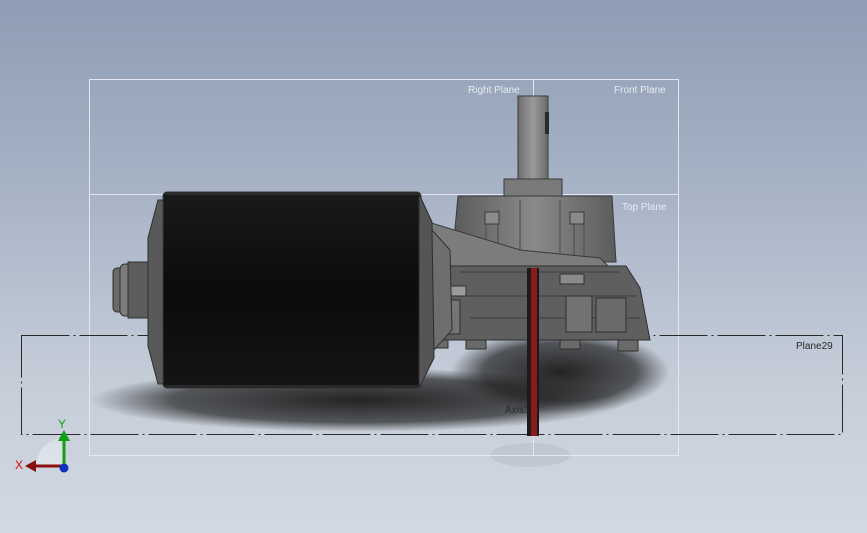  What do you see at coordinates (62, 424) in the screenshot?
I see `triad-y-label: Y` at bounding box center [62, 424].